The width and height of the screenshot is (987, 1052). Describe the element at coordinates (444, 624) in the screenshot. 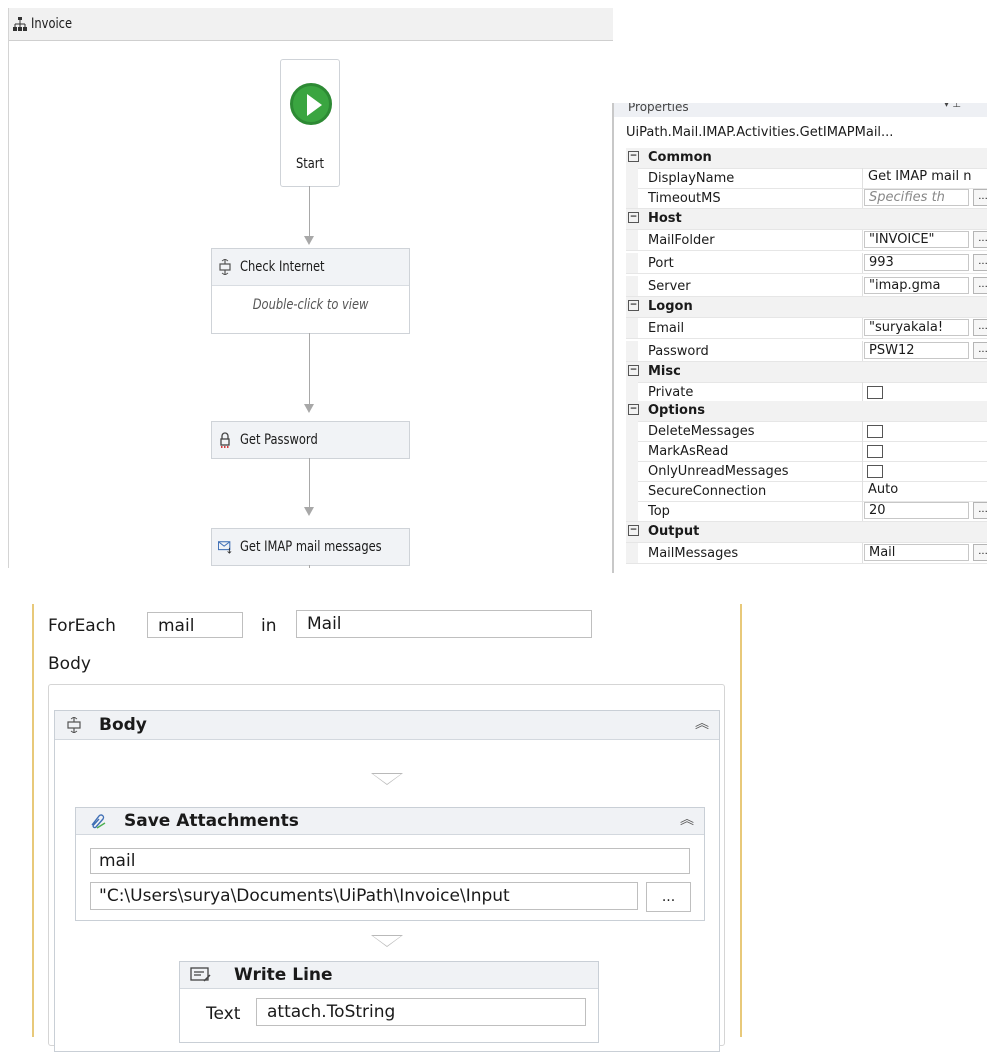

I see `foreach-collection-input: Mail` at that location.